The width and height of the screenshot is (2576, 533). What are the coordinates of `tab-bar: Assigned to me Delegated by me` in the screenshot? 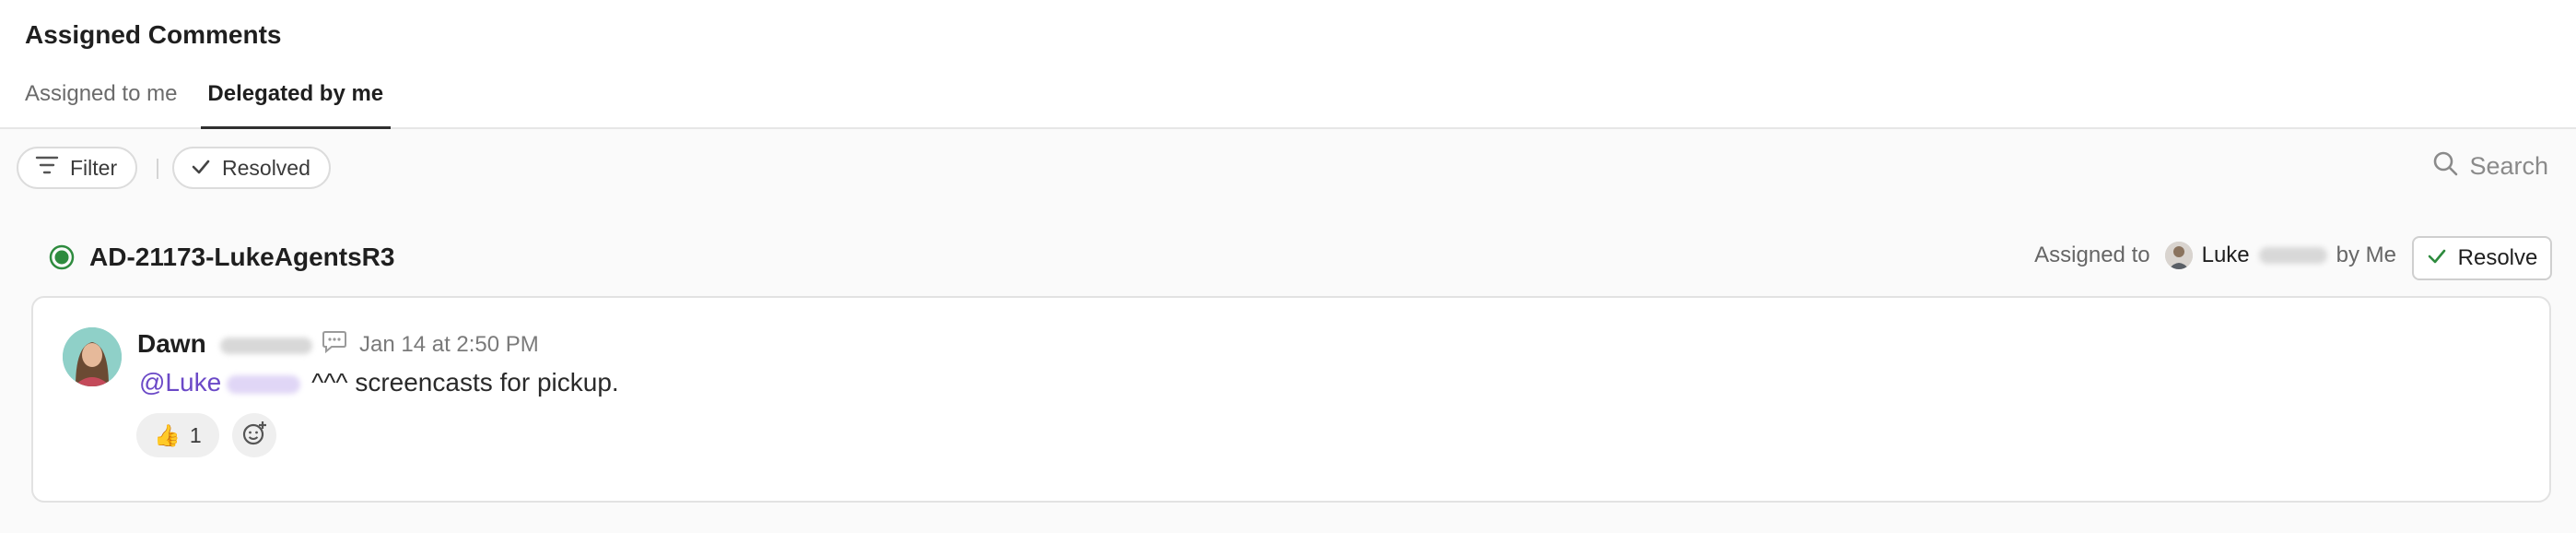 It's located at (219, 104).